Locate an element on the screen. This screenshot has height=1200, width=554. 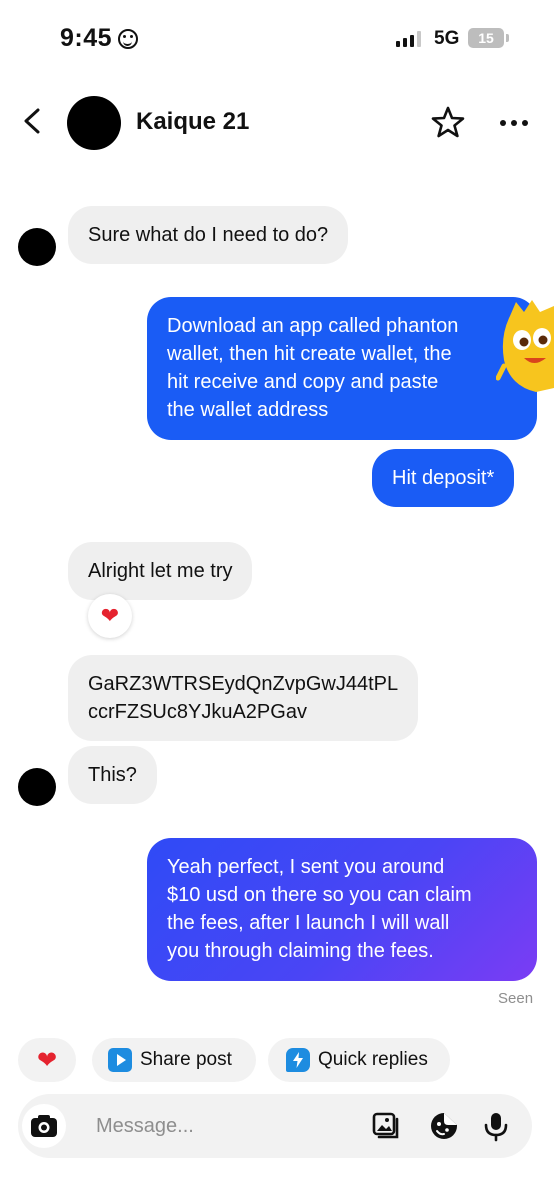
heart-quick-button: ❤ is located at coordinates (47, 1060).